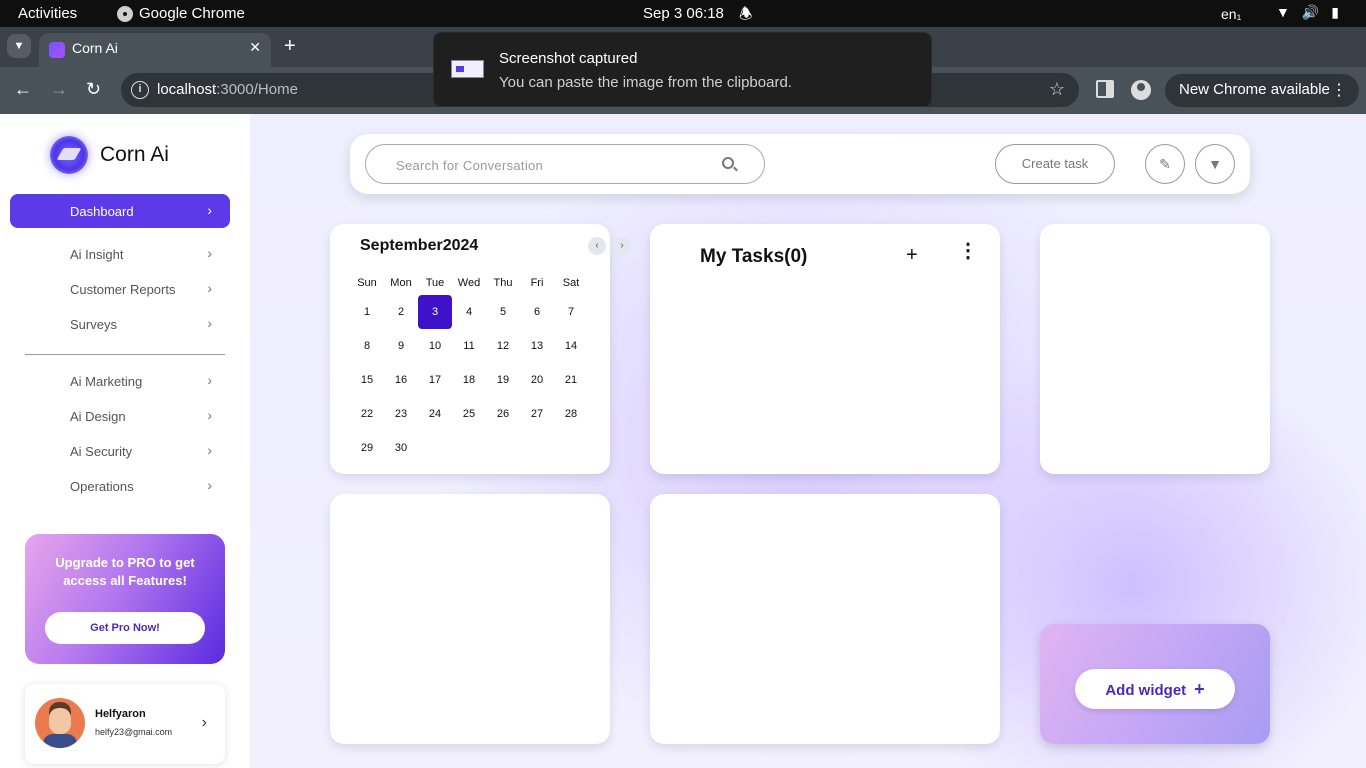 The image size is (1366, 768). I want to click on calendar-day: 11, so click(469, 346).